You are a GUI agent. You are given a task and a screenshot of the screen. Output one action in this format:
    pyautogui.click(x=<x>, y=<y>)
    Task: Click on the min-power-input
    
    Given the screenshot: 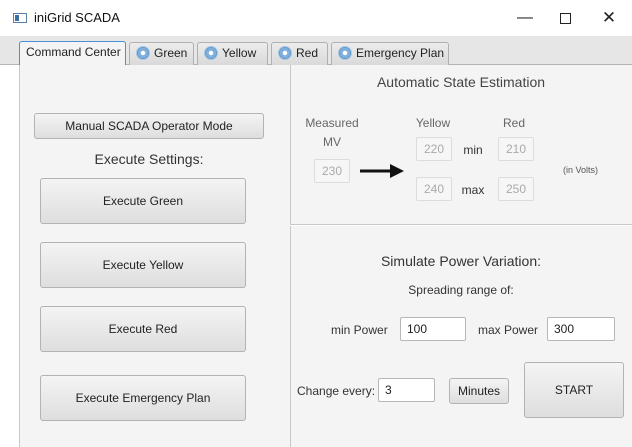 What is the action you would take?
    pyautogui.click(x=433, y=329)
    